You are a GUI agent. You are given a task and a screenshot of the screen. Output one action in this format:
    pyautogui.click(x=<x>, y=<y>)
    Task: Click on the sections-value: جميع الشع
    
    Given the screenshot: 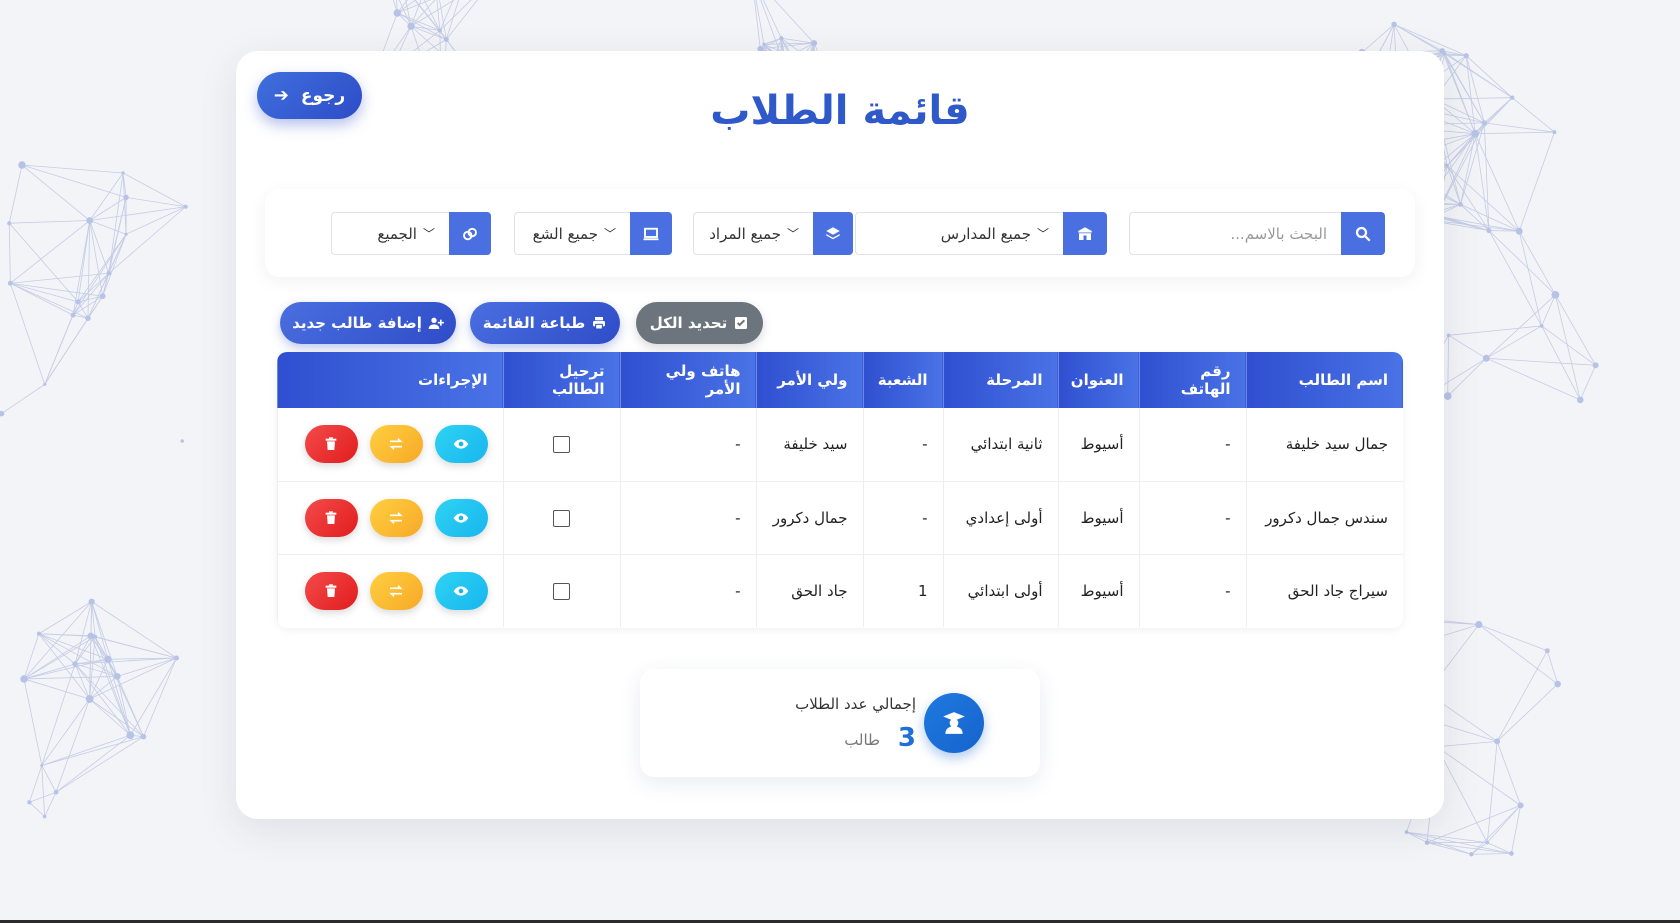 What is the action you would take?
    pyautogui.click(x=565, y=233)
    